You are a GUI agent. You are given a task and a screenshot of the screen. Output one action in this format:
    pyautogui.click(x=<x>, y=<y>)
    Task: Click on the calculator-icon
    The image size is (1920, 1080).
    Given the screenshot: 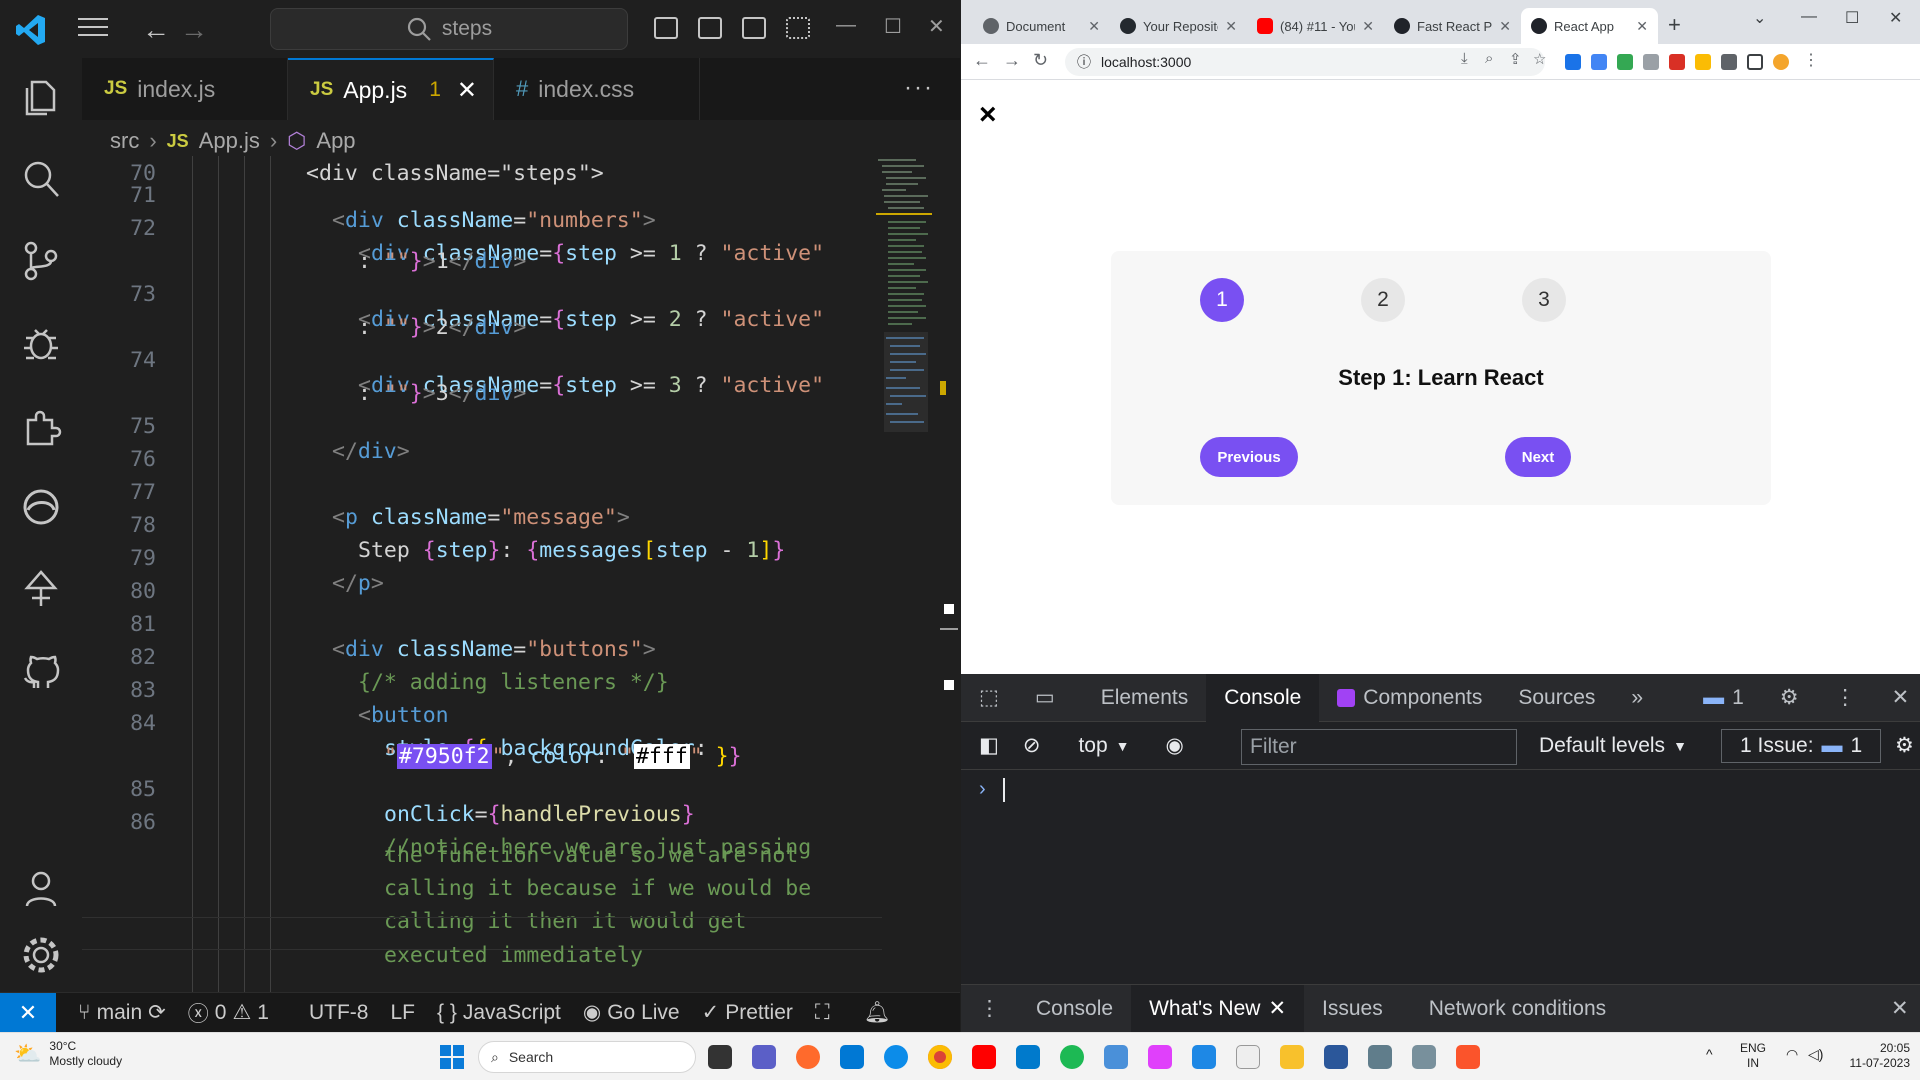 What is the action you would take?
    pyautogui.click(x=1336, y=1057)
    